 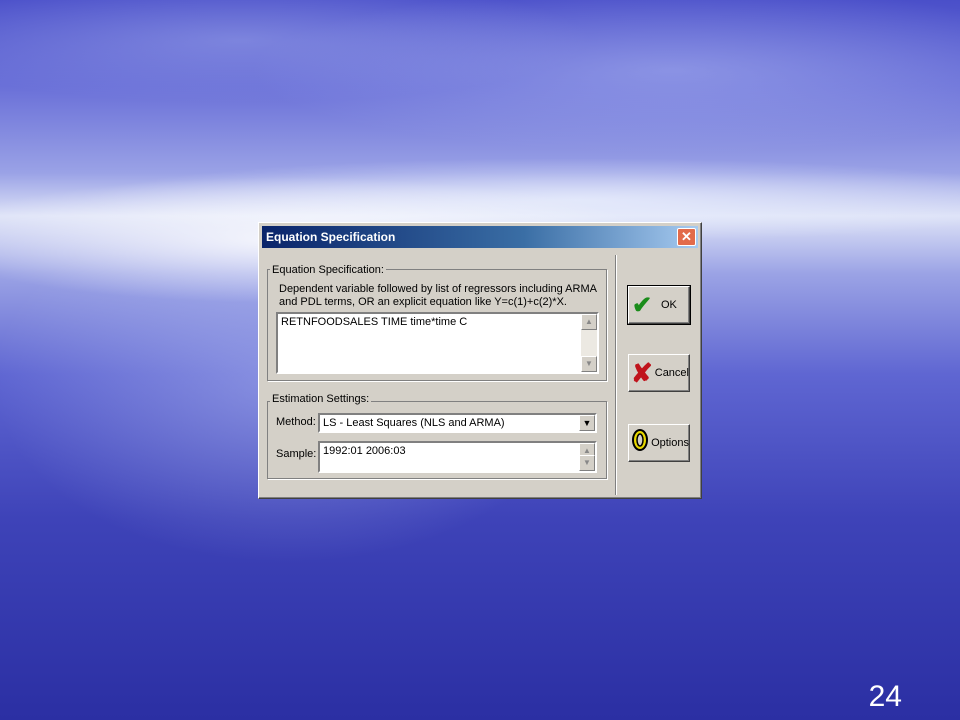 What do you see at coordinates (321, 399) in the screenshot?
I see `estimation-settings-label: Estimation Settings:` at bounding box center [321, 399].